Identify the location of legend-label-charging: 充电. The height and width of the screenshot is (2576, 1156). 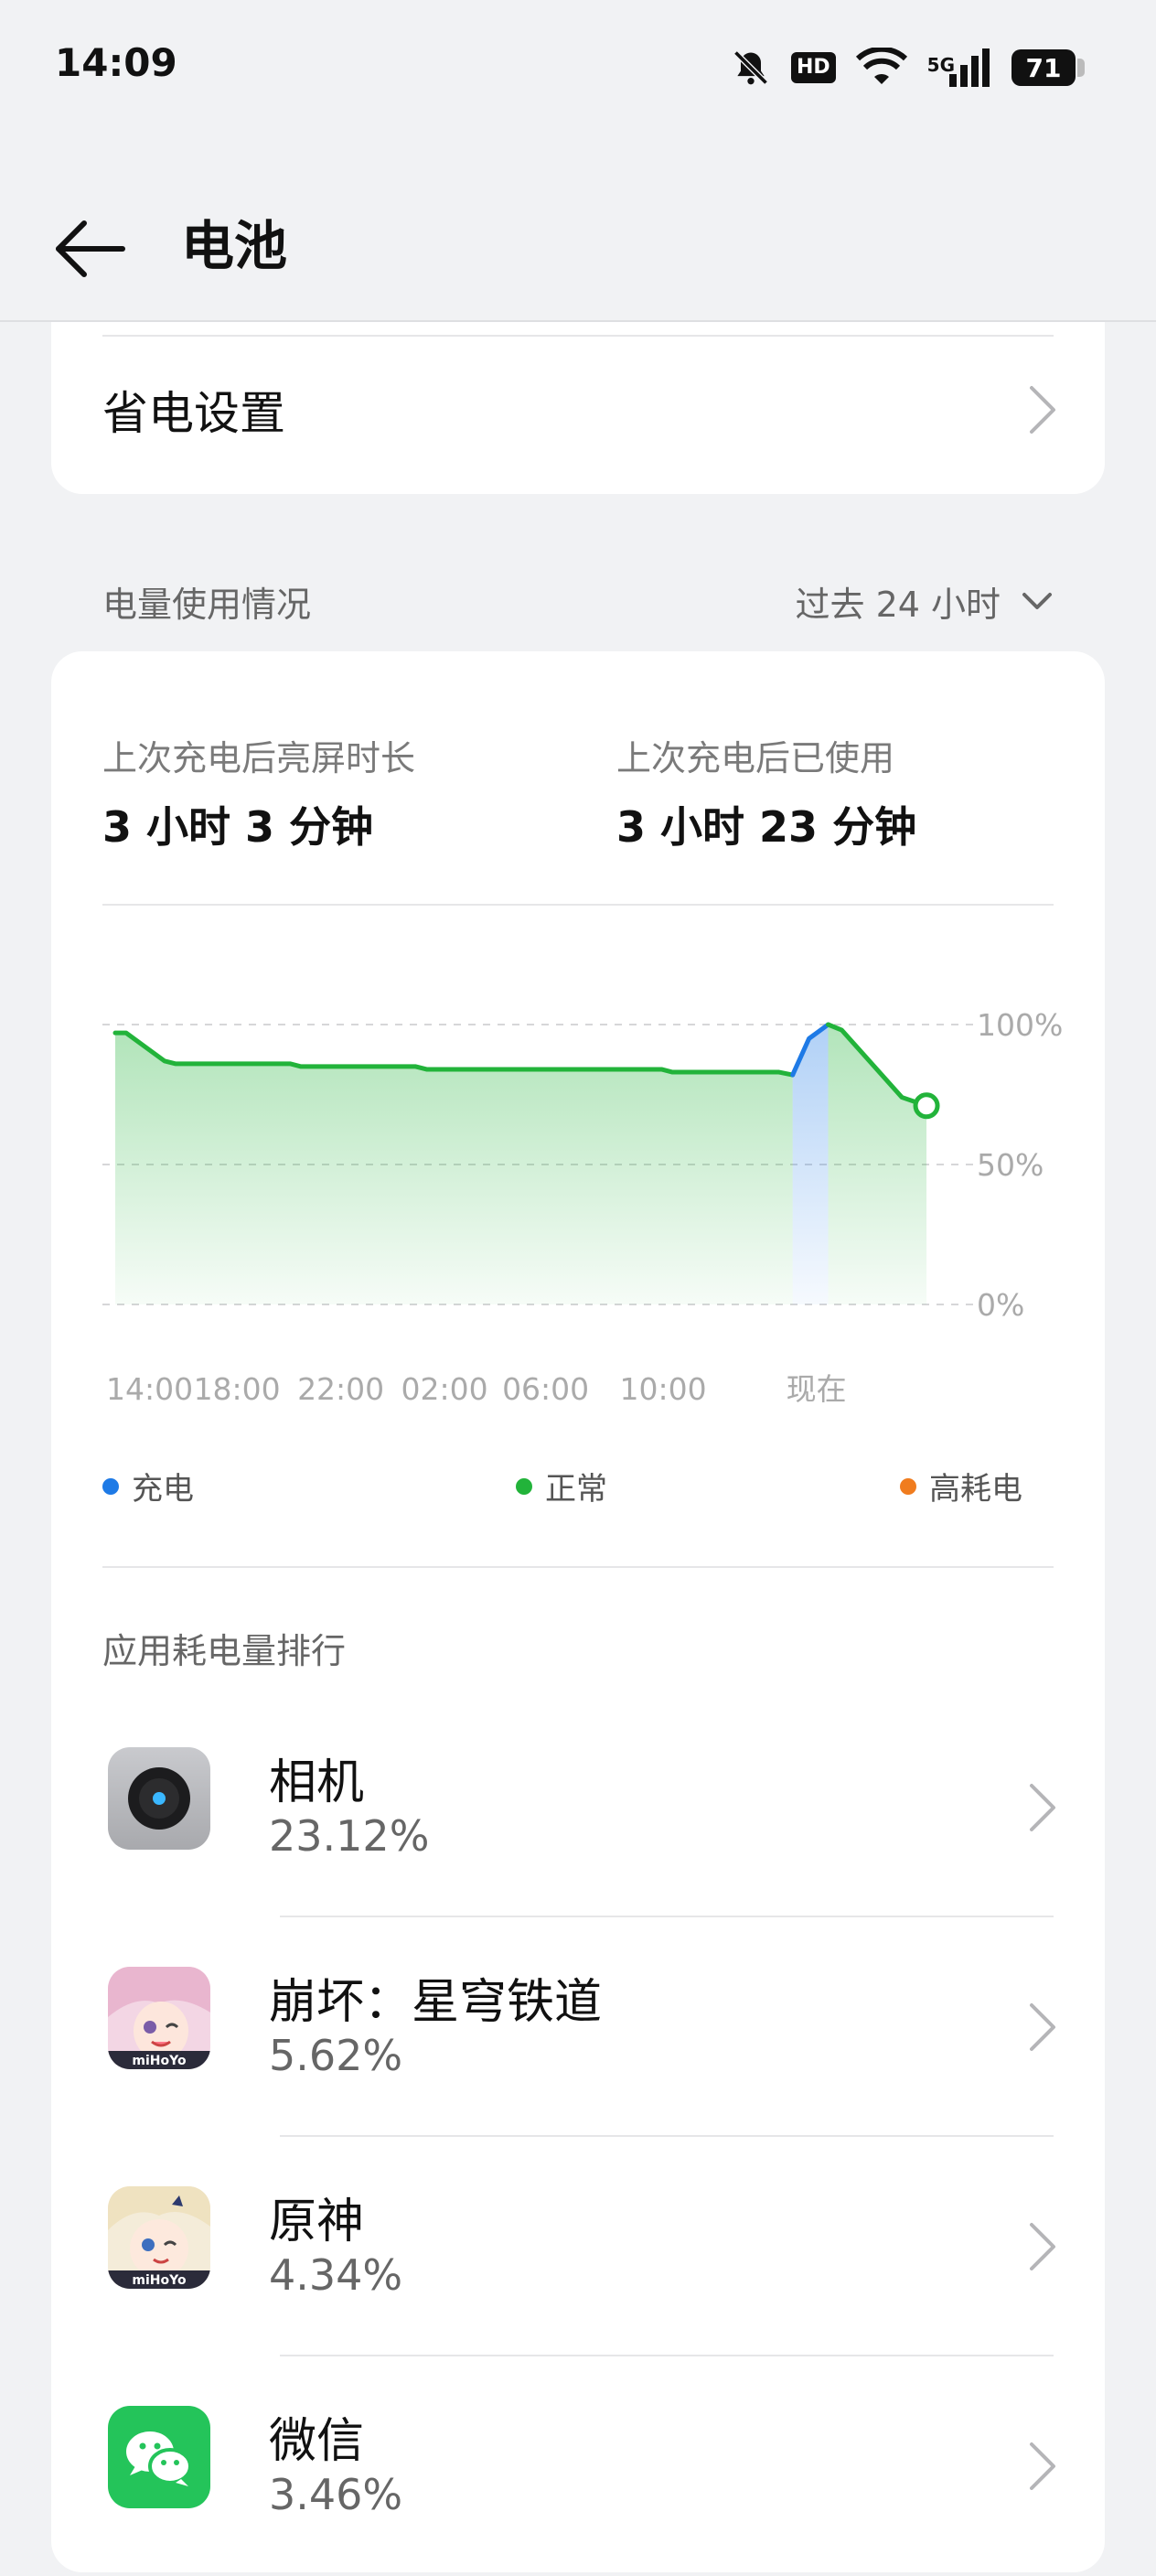
(163, 1489).